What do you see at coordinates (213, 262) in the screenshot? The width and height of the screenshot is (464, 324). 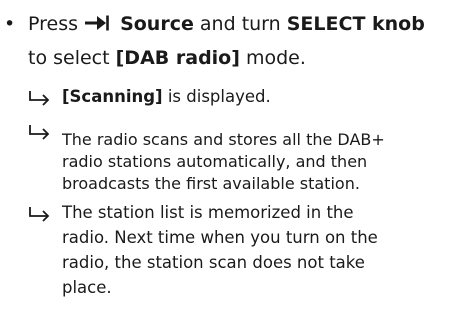 I see `result-3-line-3: radio, the station scan does not take` at bounding box center [213, 262].